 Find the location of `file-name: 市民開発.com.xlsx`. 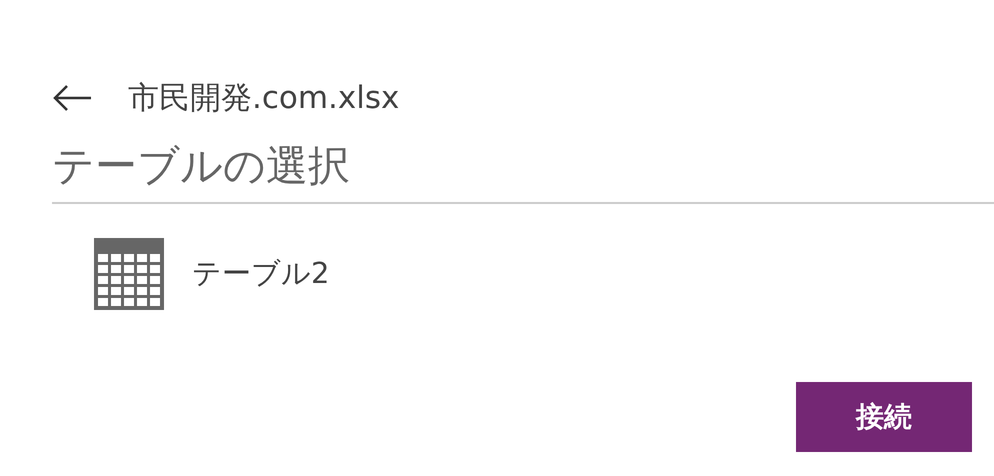

file-name: 市民開発.com.xlsx is located at coordinates (264, 98).